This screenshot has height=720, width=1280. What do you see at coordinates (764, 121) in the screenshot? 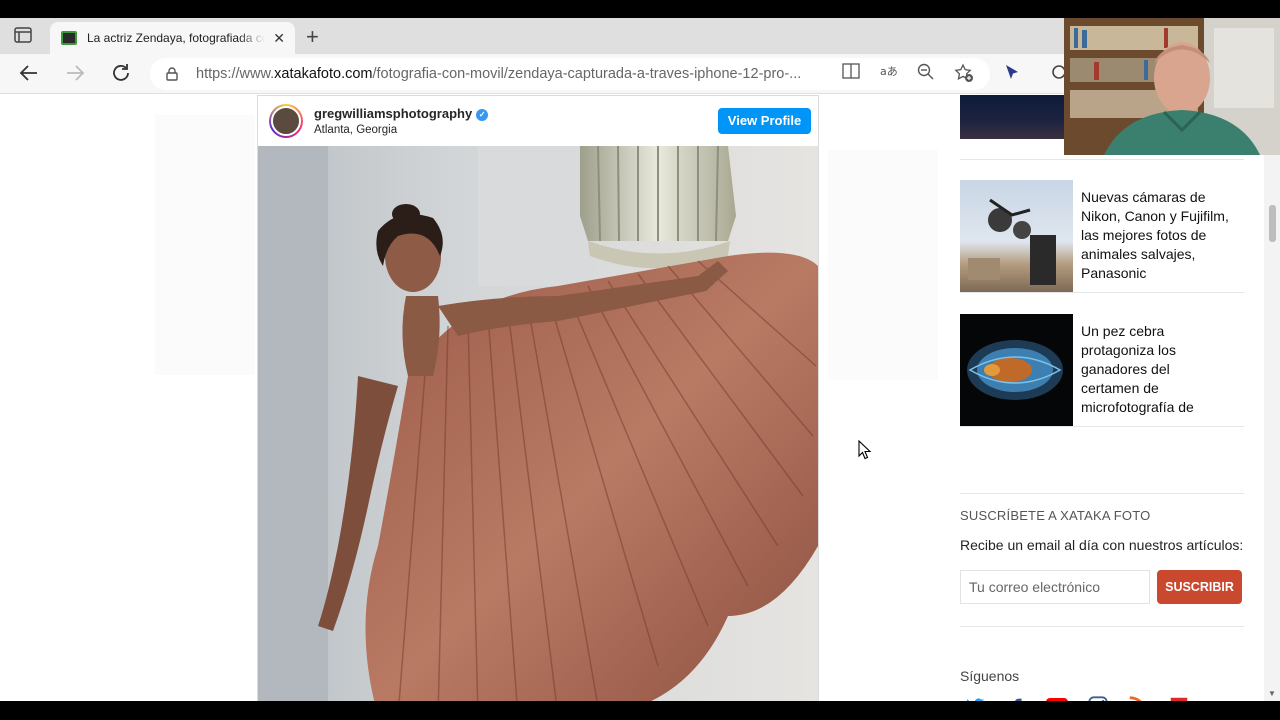
I see `view-profile-button: View Profile` at bounding box center [764, 121].